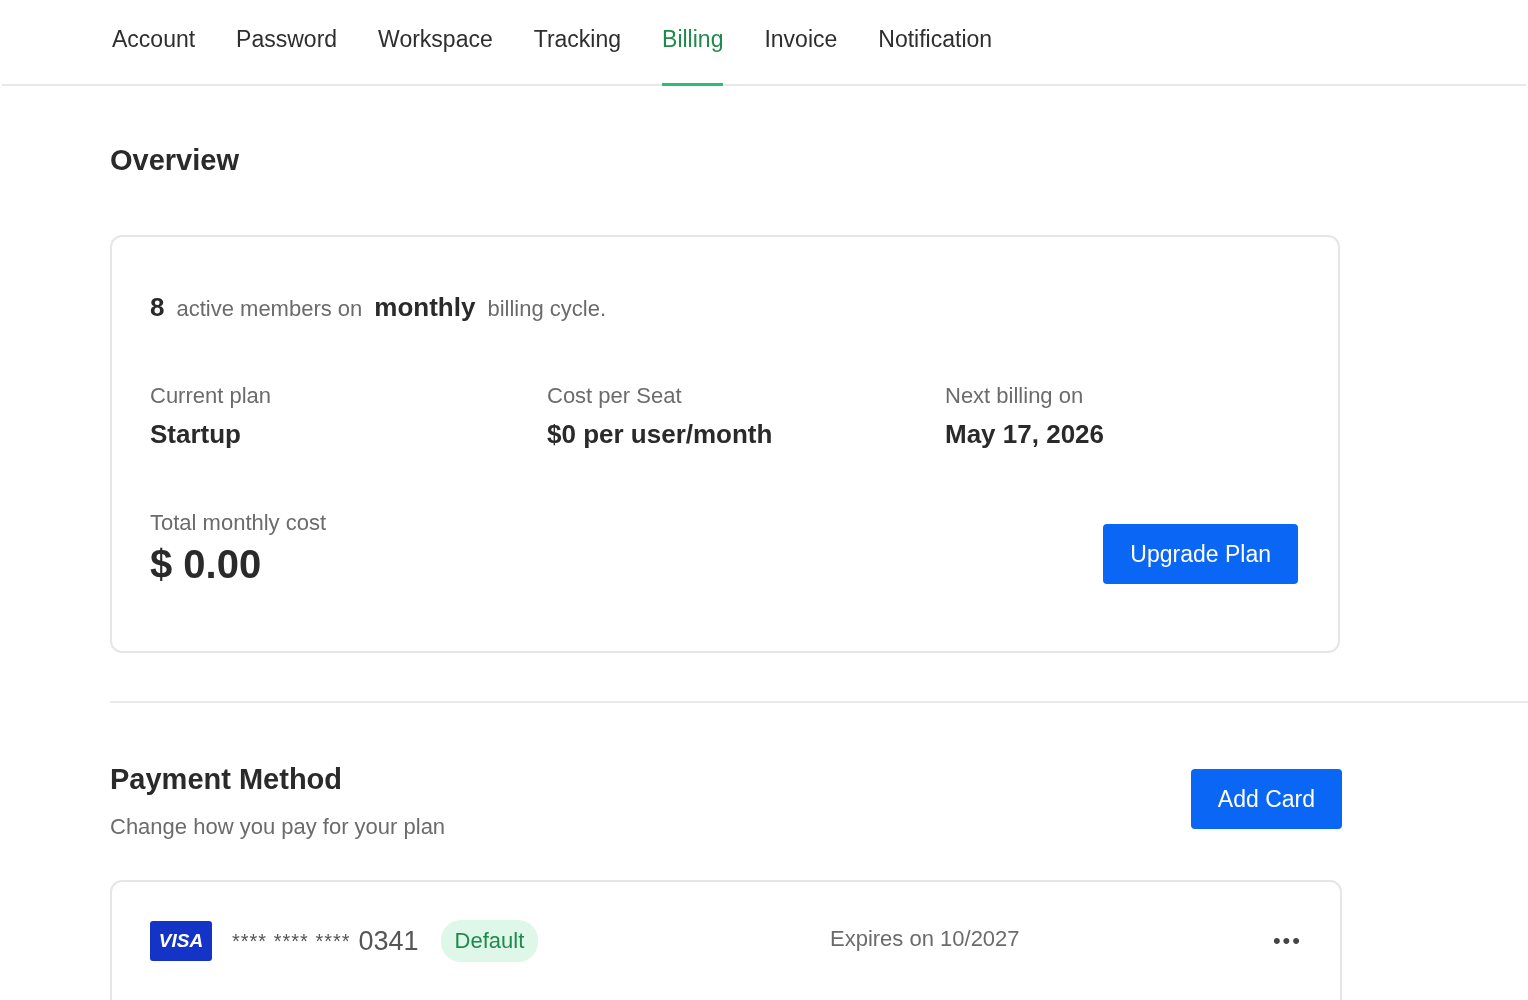  What do you see at coordinates (935, 43) in the screenshot?
I see `settings-tab: Notification` at bounding box center [935, 43].